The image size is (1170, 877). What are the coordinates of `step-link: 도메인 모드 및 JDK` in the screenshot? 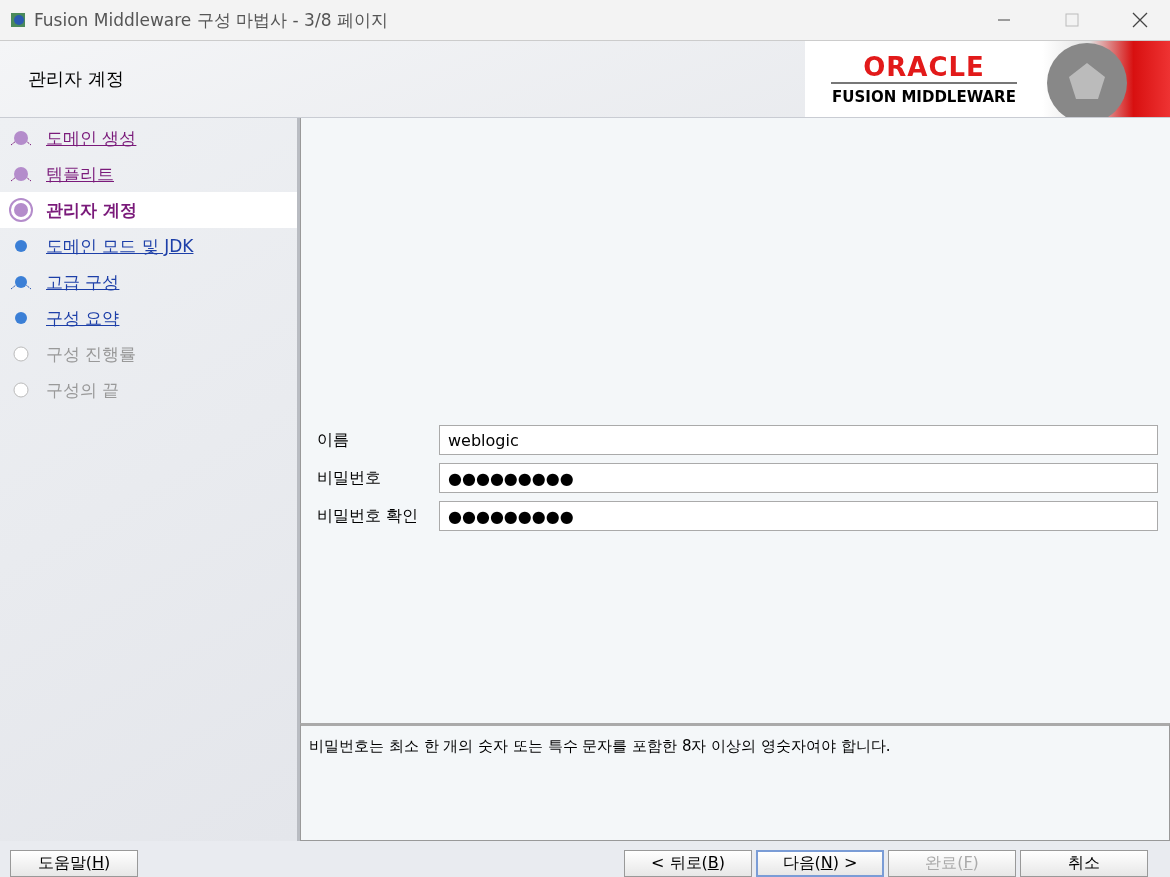 It's located at (120, 246).